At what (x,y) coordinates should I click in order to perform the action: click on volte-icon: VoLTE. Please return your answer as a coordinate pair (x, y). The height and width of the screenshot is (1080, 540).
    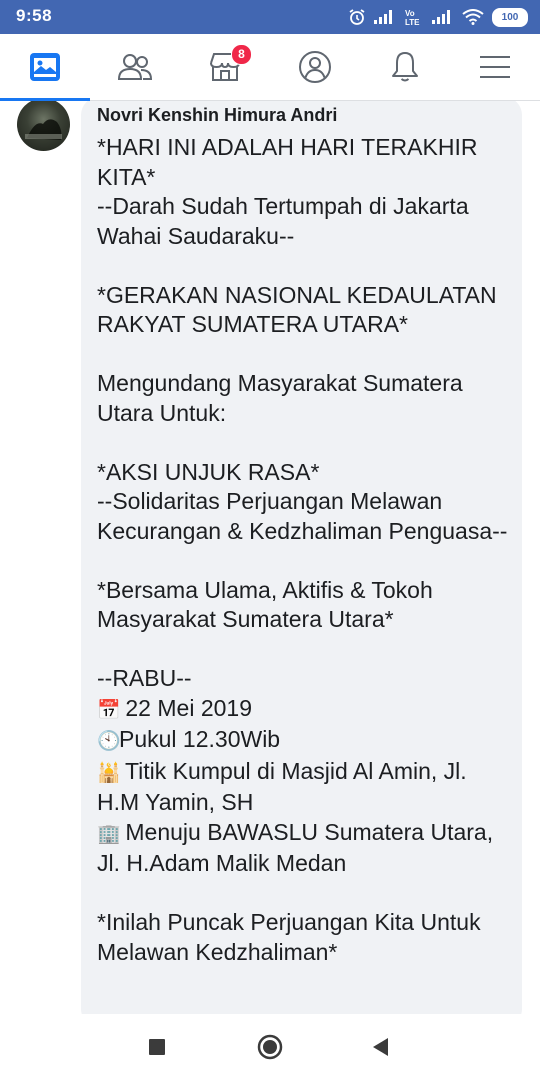
    Looking at the image, I should click on (412, 17).